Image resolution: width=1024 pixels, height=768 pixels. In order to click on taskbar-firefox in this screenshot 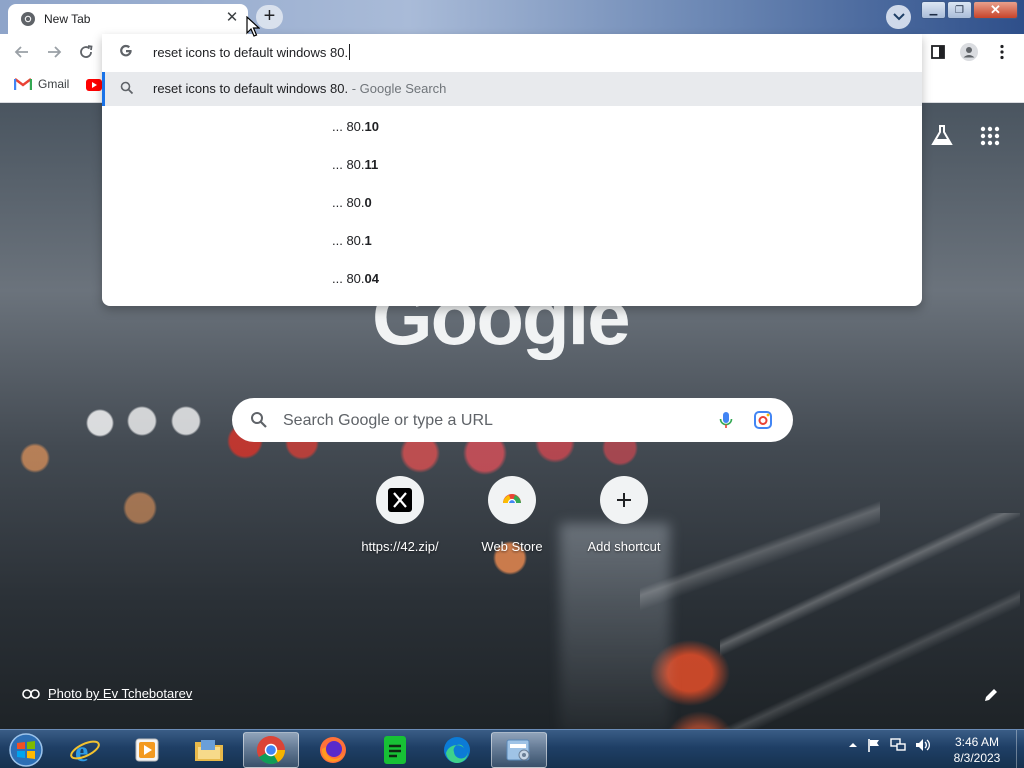, I will do `click(333, 750)`.